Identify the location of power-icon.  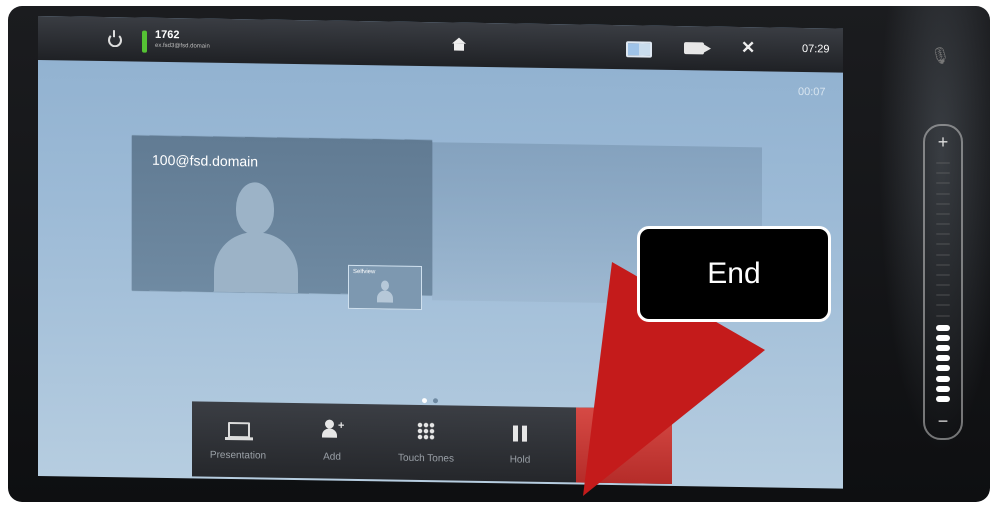
(115, 40).